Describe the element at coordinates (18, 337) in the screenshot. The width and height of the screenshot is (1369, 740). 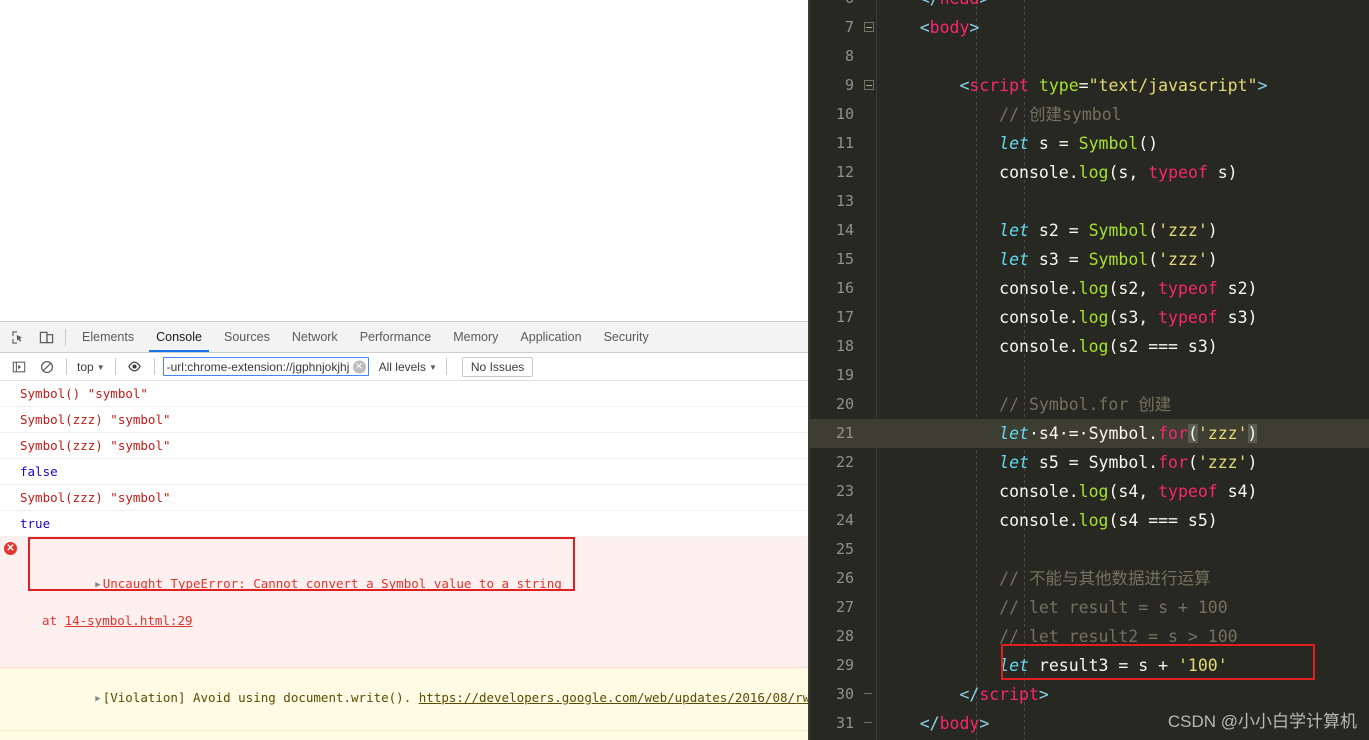
I see `inspect-element-icon` at that location.